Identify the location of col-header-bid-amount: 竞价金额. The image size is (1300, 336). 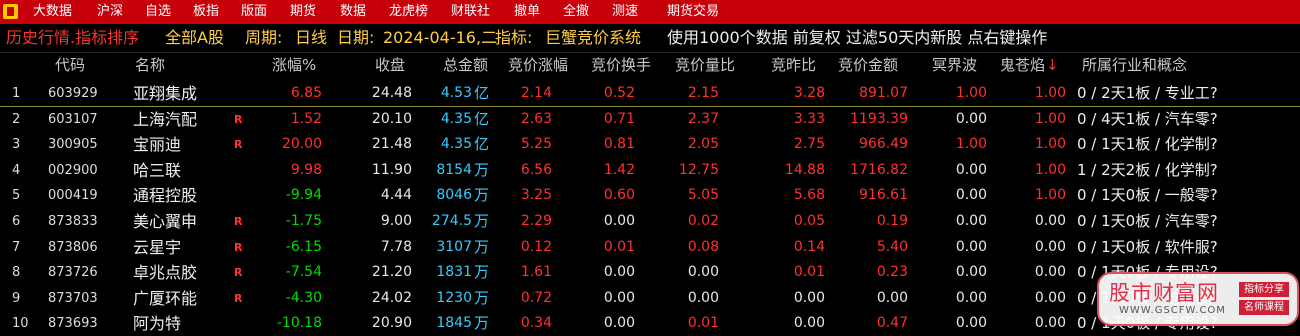
(868, 65).